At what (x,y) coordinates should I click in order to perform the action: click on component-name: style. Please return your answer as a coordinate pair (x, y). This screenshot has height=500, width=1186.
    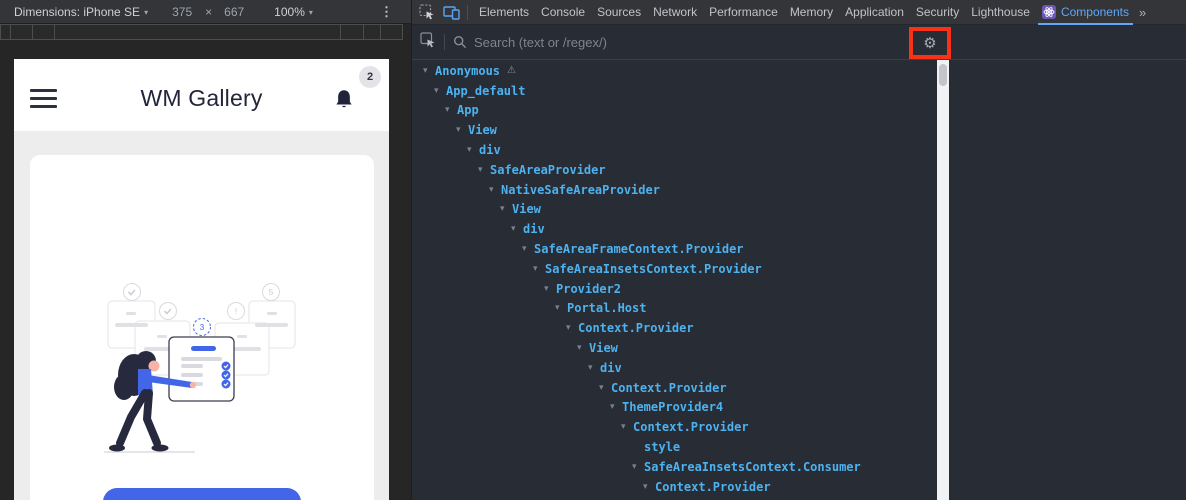
    Looking at the image, I should click on (662, 447).